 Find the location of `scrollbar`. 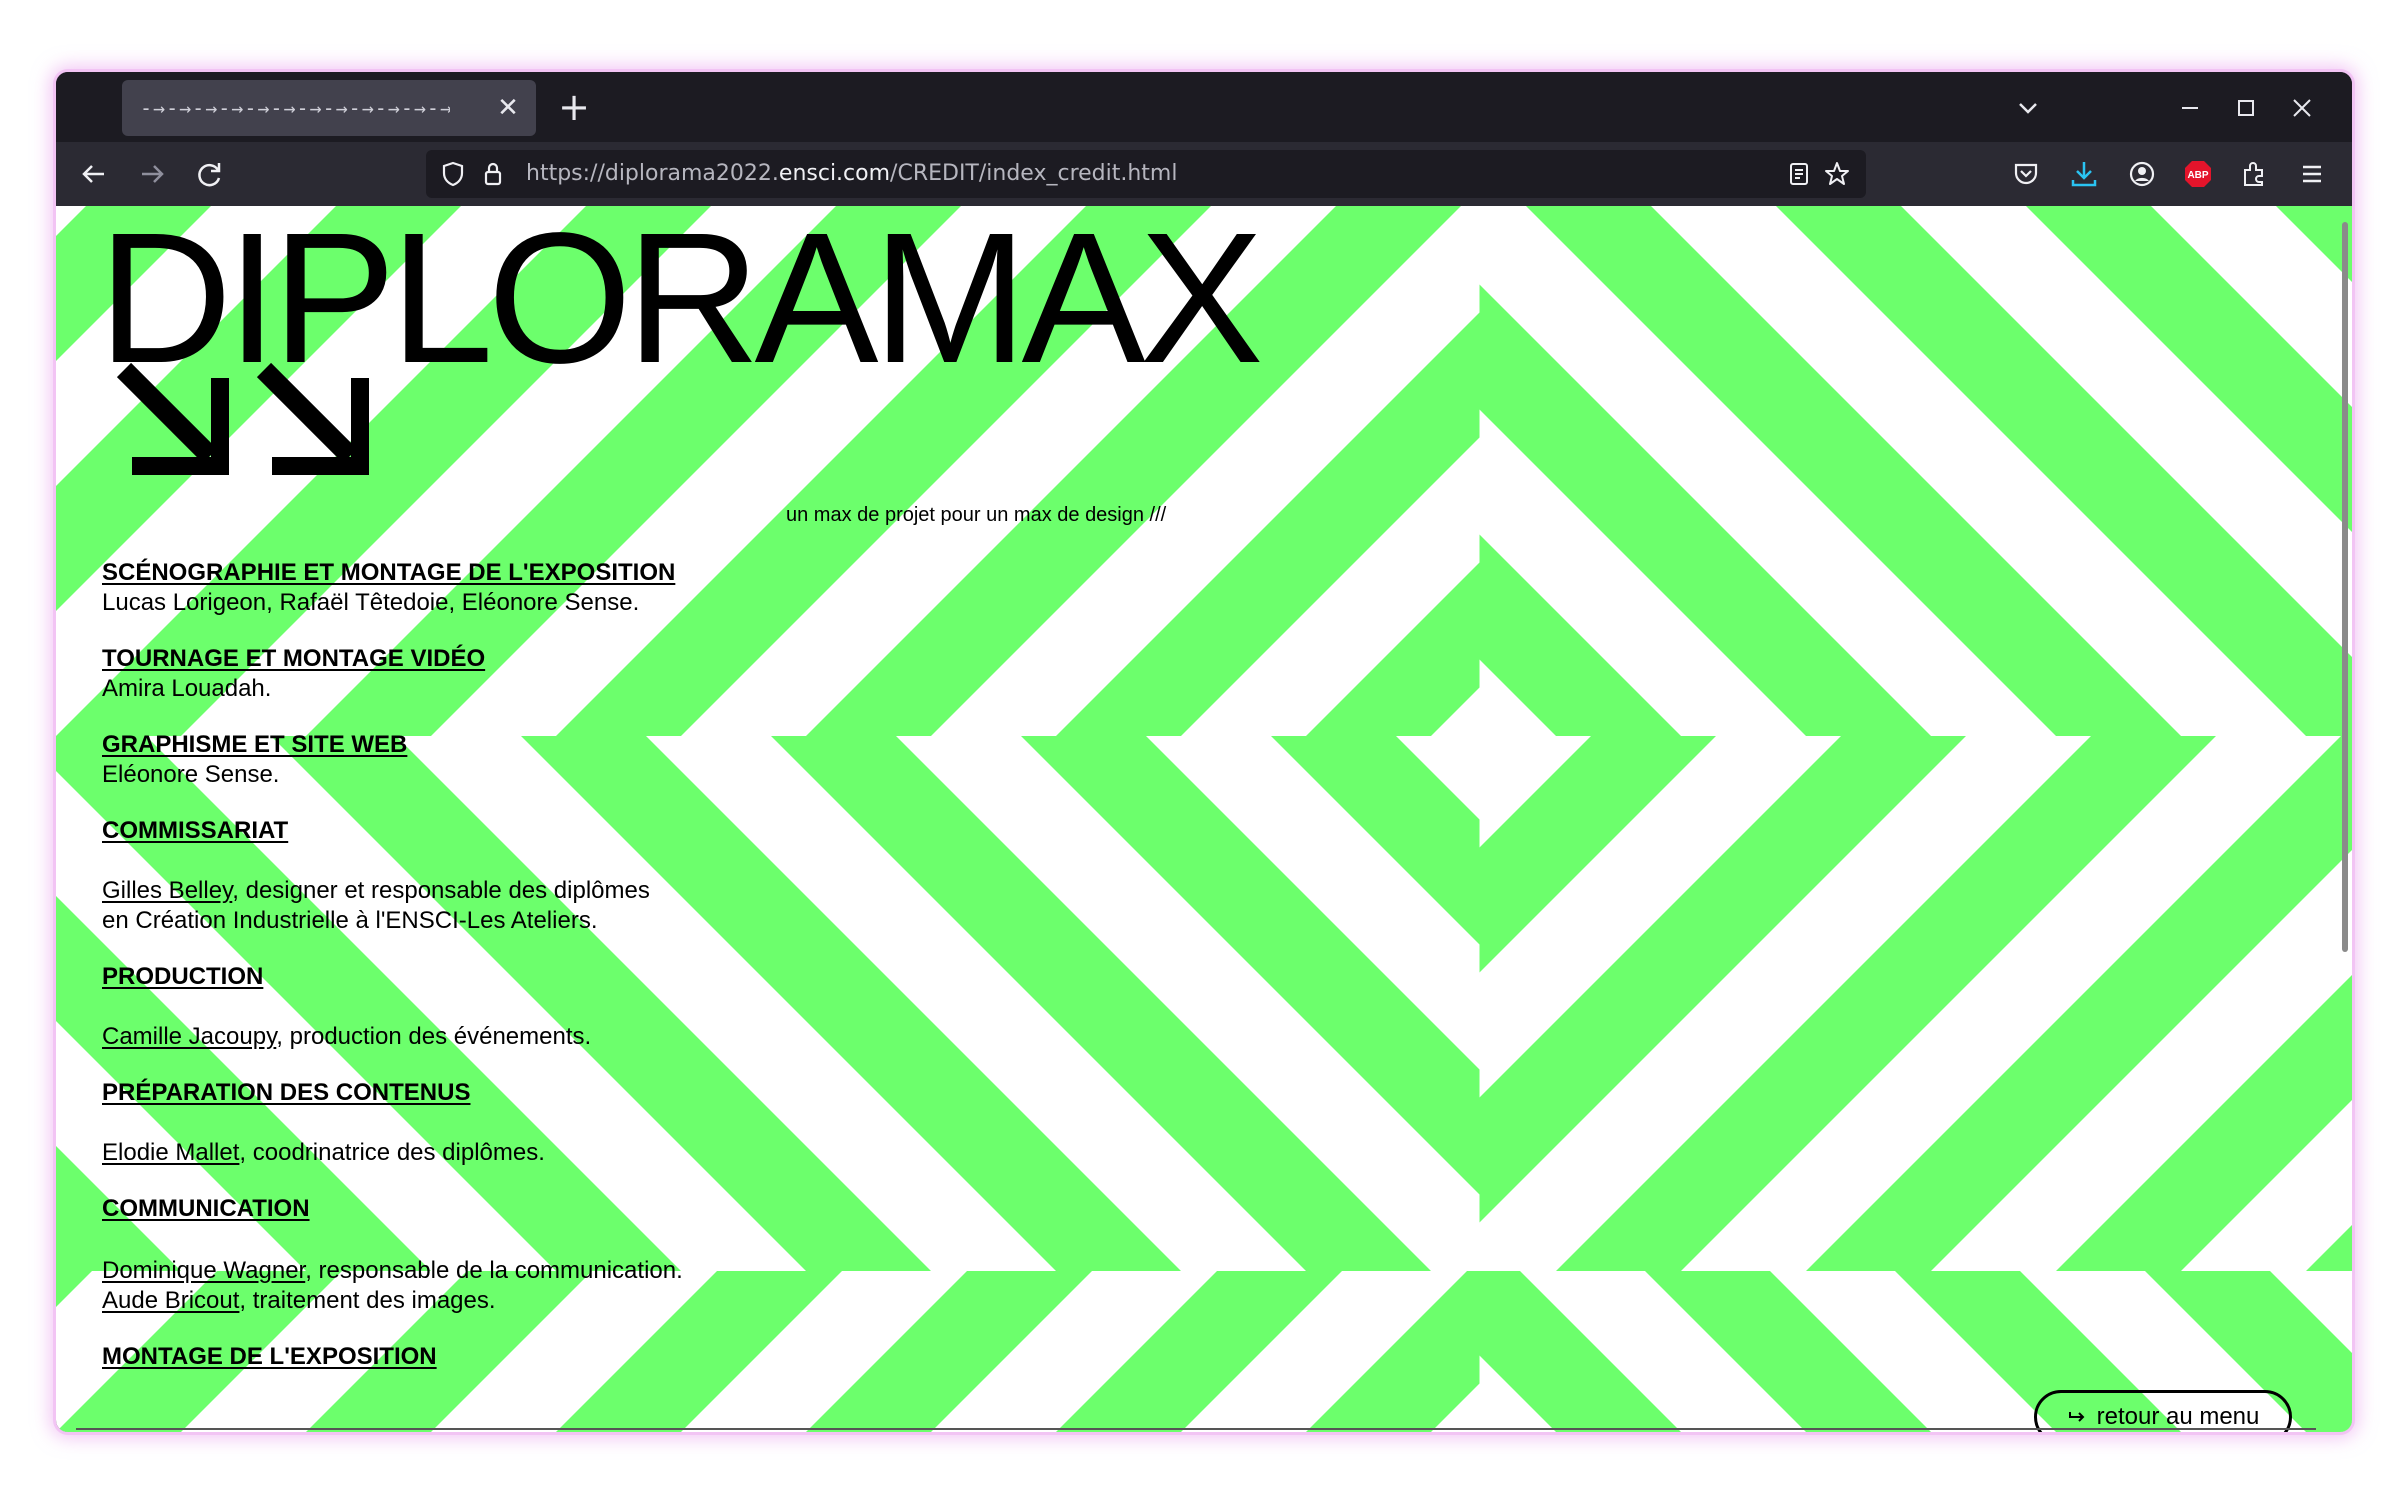

scrollbar is located at coordinates (2345, 587).